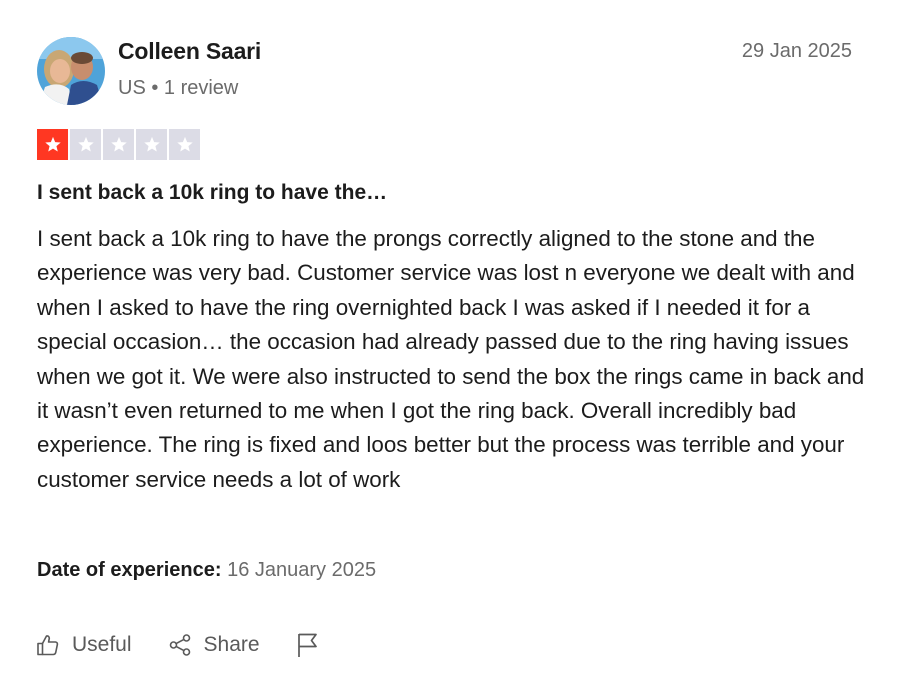  I want to click on star-filled, so click(52, 144).